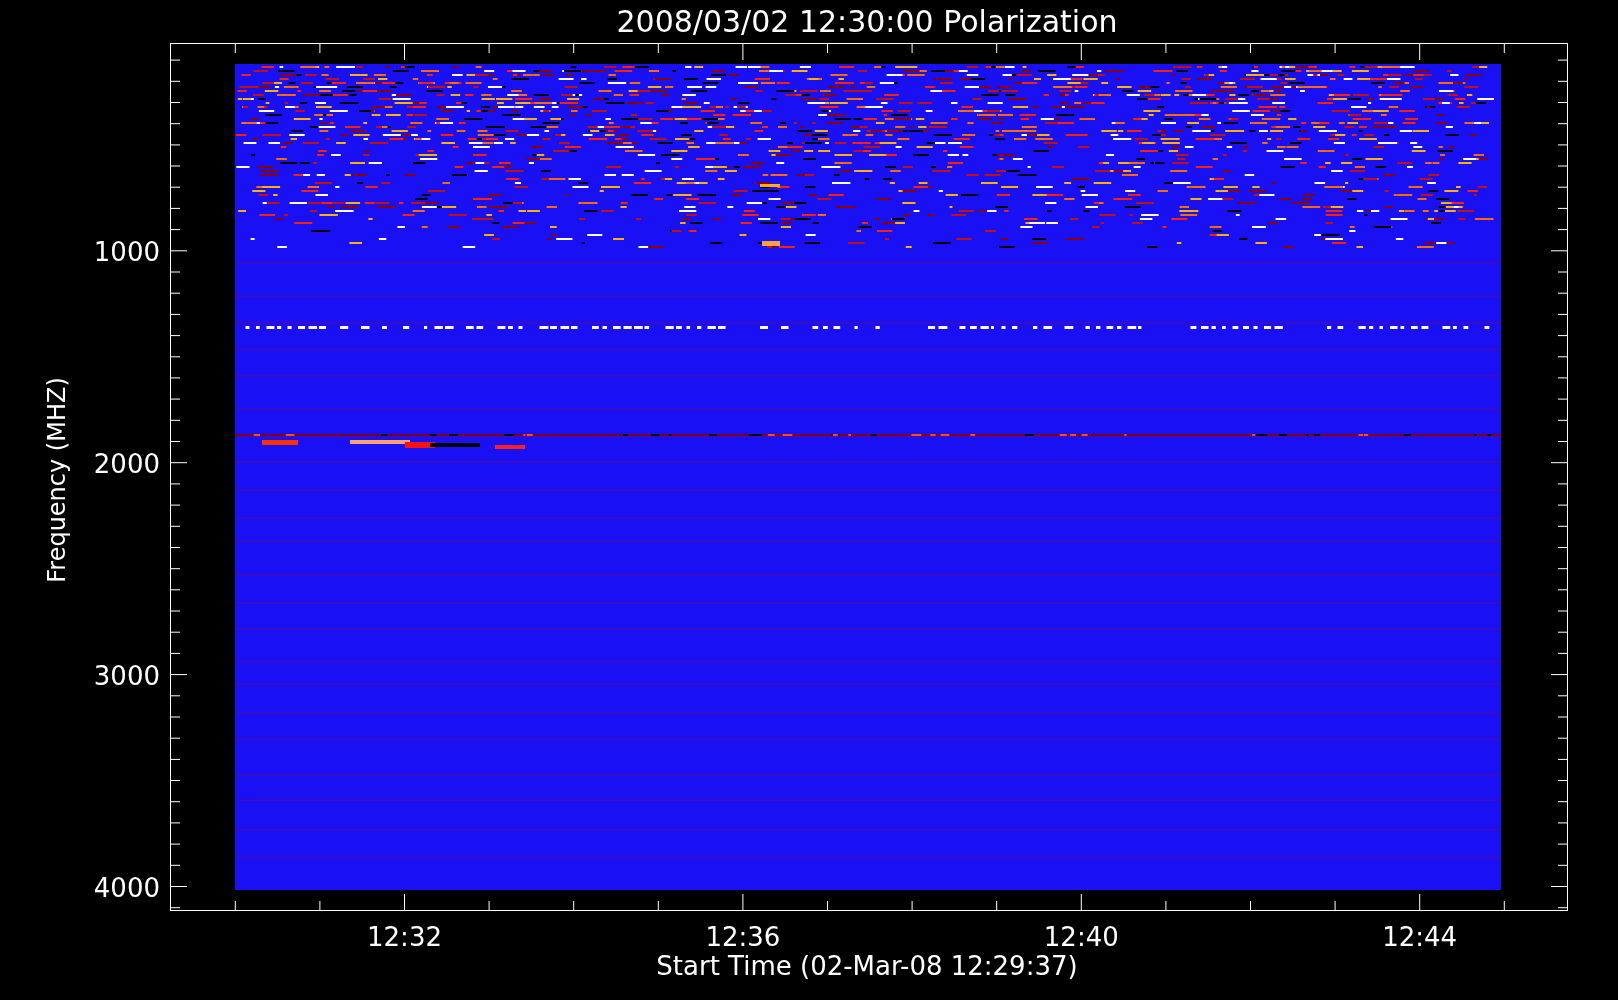  Describe the element at coordinates (126, 463) in the screenshot. I see `y-tick-label: 2000` at that location.